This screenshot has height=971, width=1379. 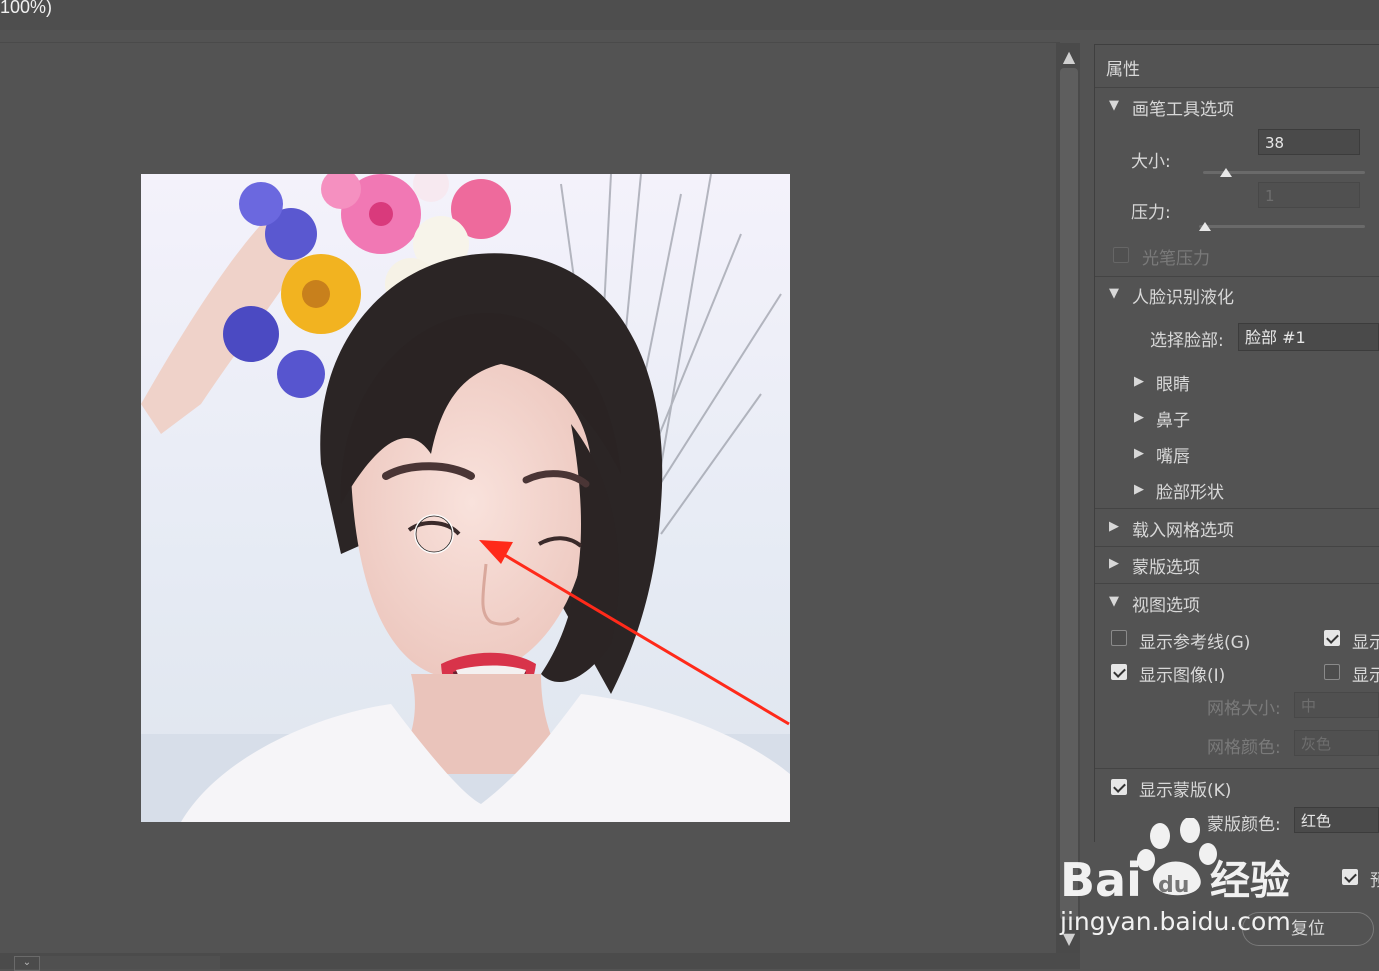 What do you see at coordinates (1176, 259) in the screenshot?
I see `stylus-pressure-label: 光笔压力` at bounding box center [1176, 259].